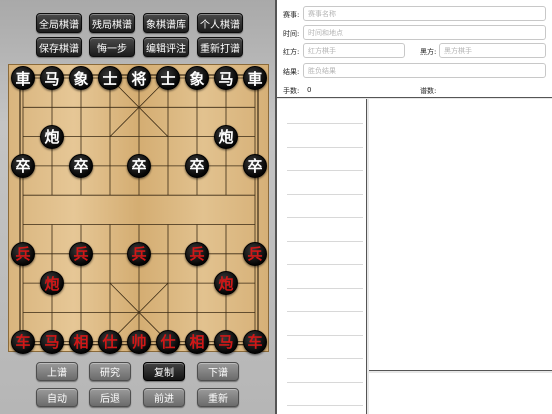 This screenshot has height=414, width=552. What do you see at coordinates (291, 91) in the screenshot?
I see `move-count-label: 手数:` at bounding box center [291, 91].